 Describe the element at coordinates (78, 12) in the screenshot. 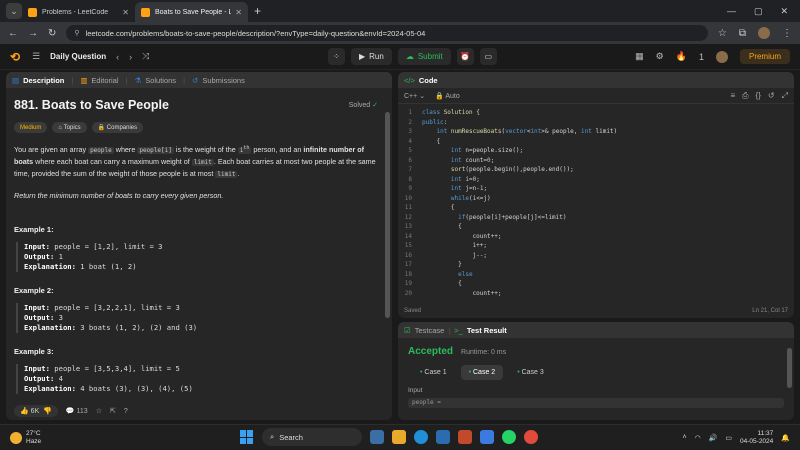

I see `browser-tab-problems: Problems - LeetCode ✕` at that location.